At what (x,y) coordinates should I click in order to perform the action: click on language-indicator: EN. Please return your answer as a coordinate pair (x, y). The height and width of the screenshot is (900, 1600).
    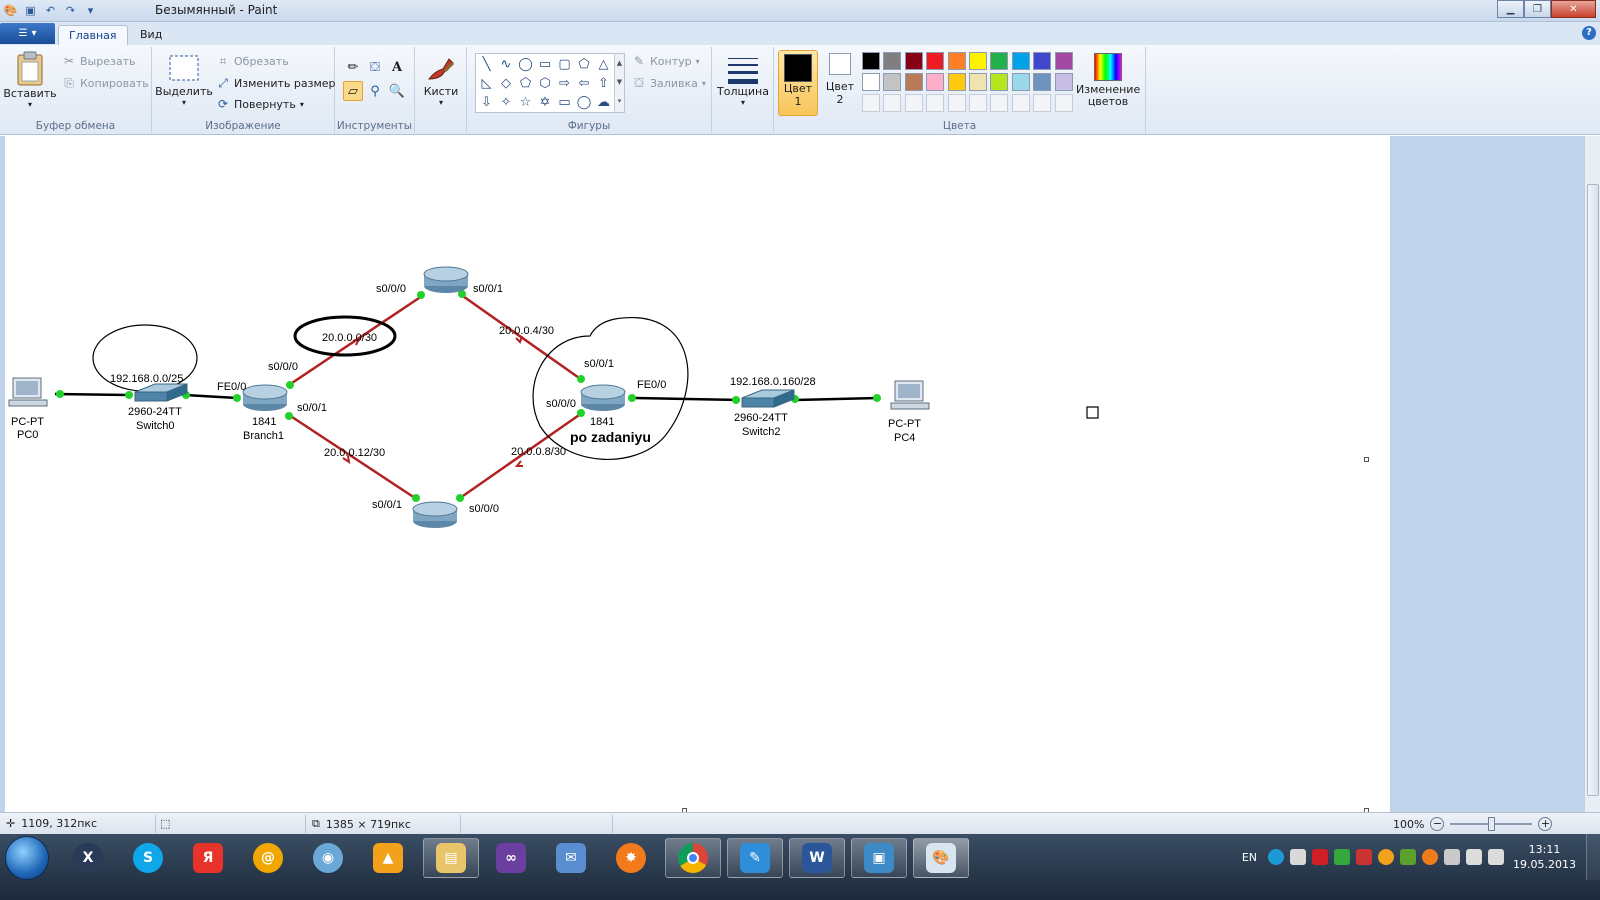
    Looking at the image, I should click on (1249, 857).